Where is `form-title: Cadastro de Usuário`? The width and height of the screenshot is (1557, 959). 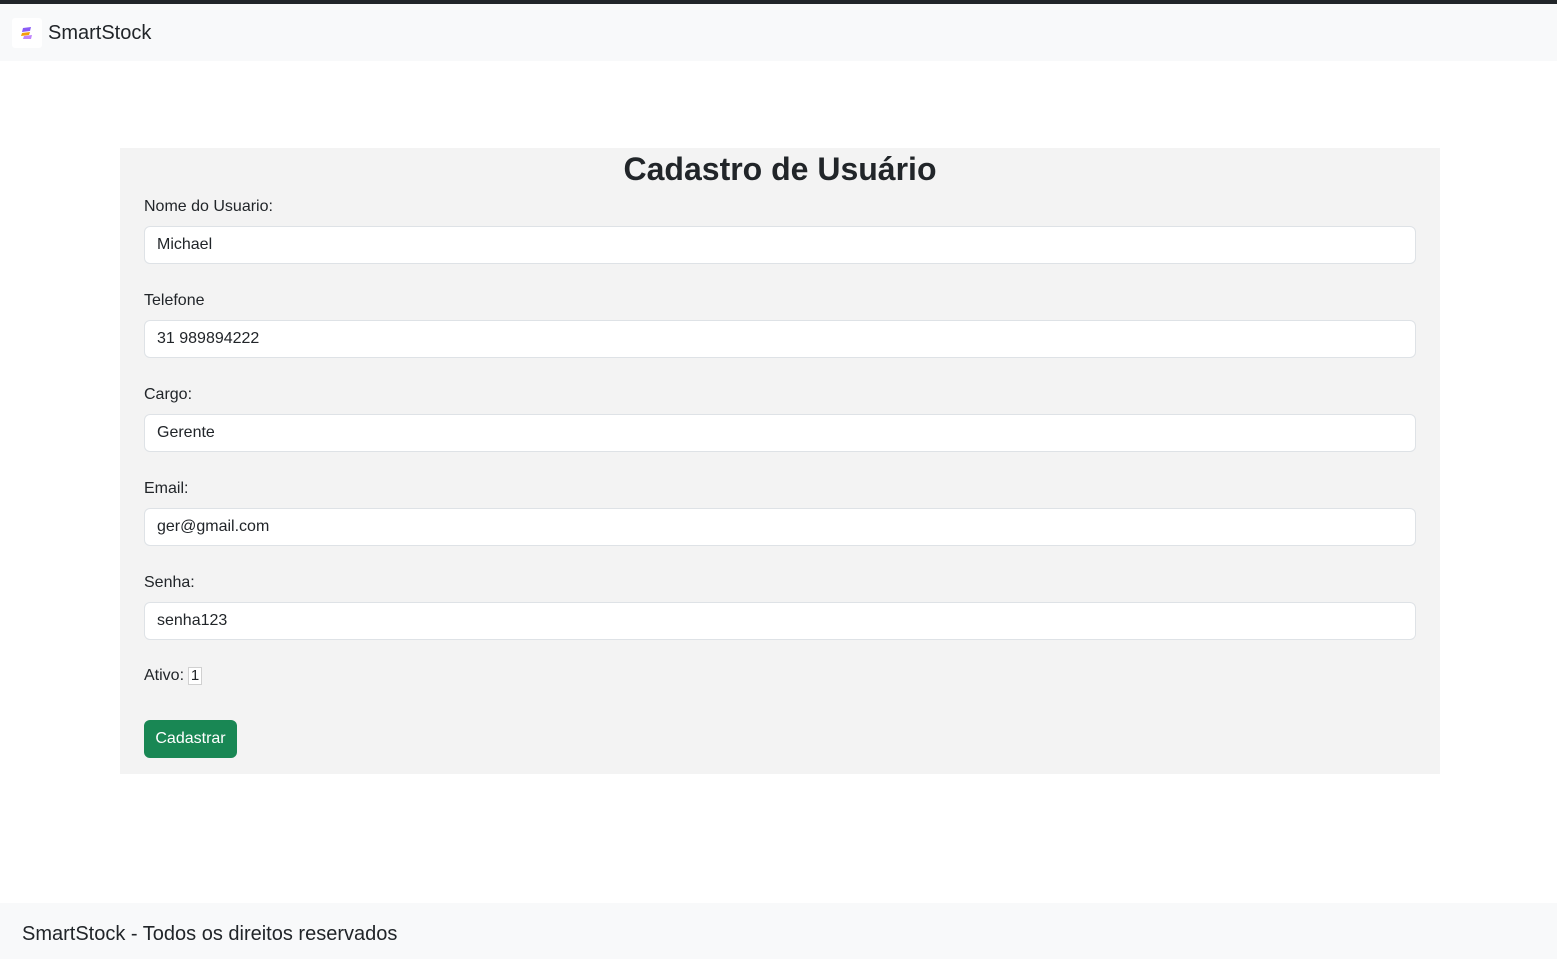
form-title: Cadastro de Usuário is located at coordinates (780, 169).